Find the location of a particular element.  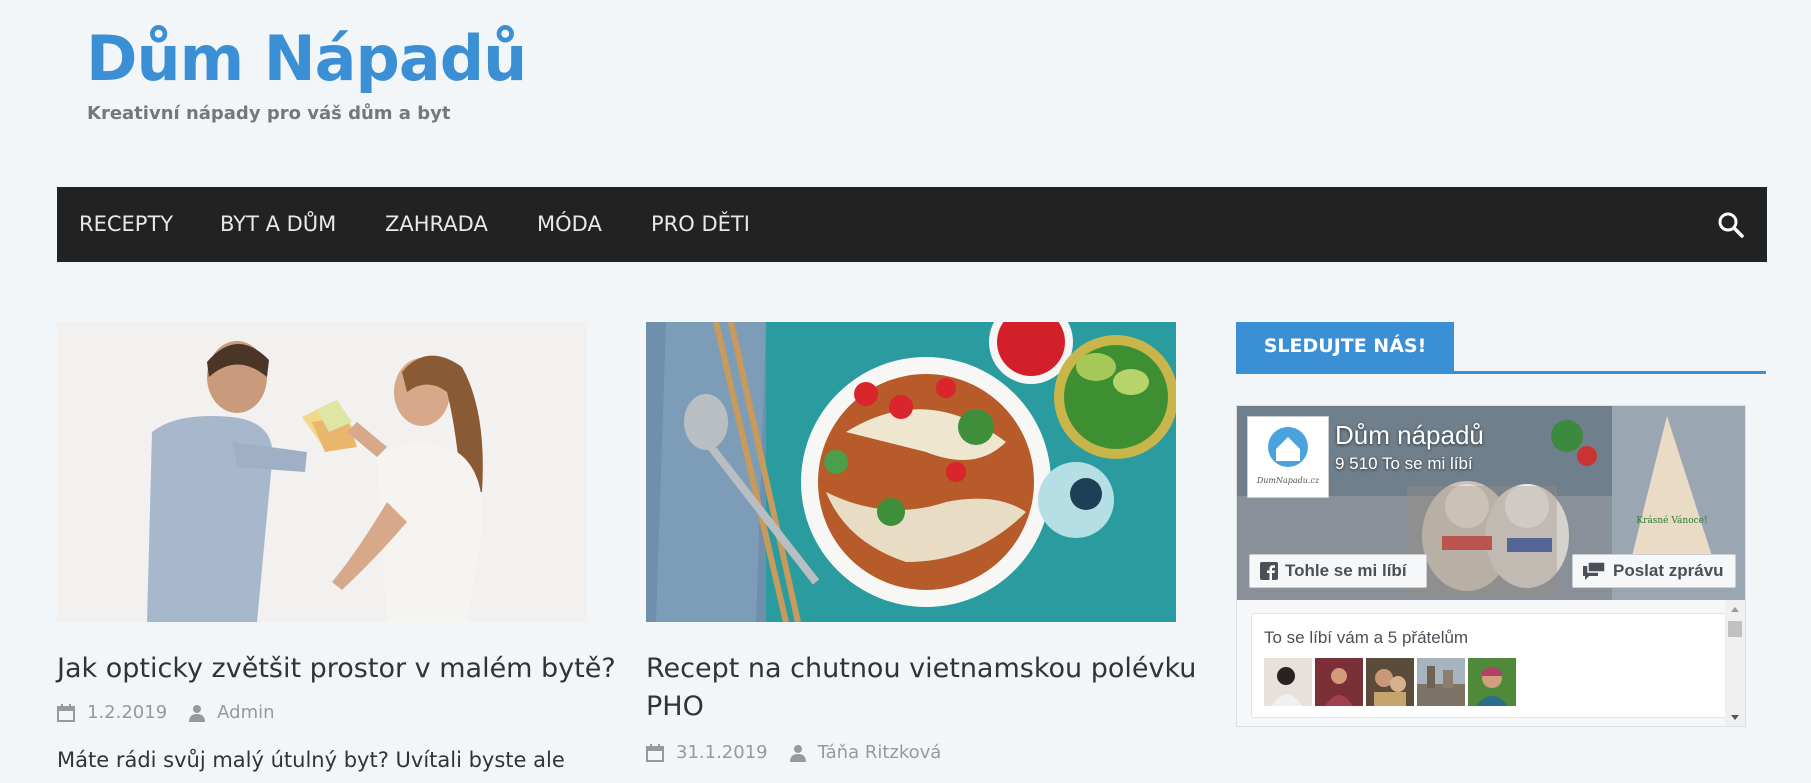

post-date: 1.2.2019 is located at coordinates (127, 712).